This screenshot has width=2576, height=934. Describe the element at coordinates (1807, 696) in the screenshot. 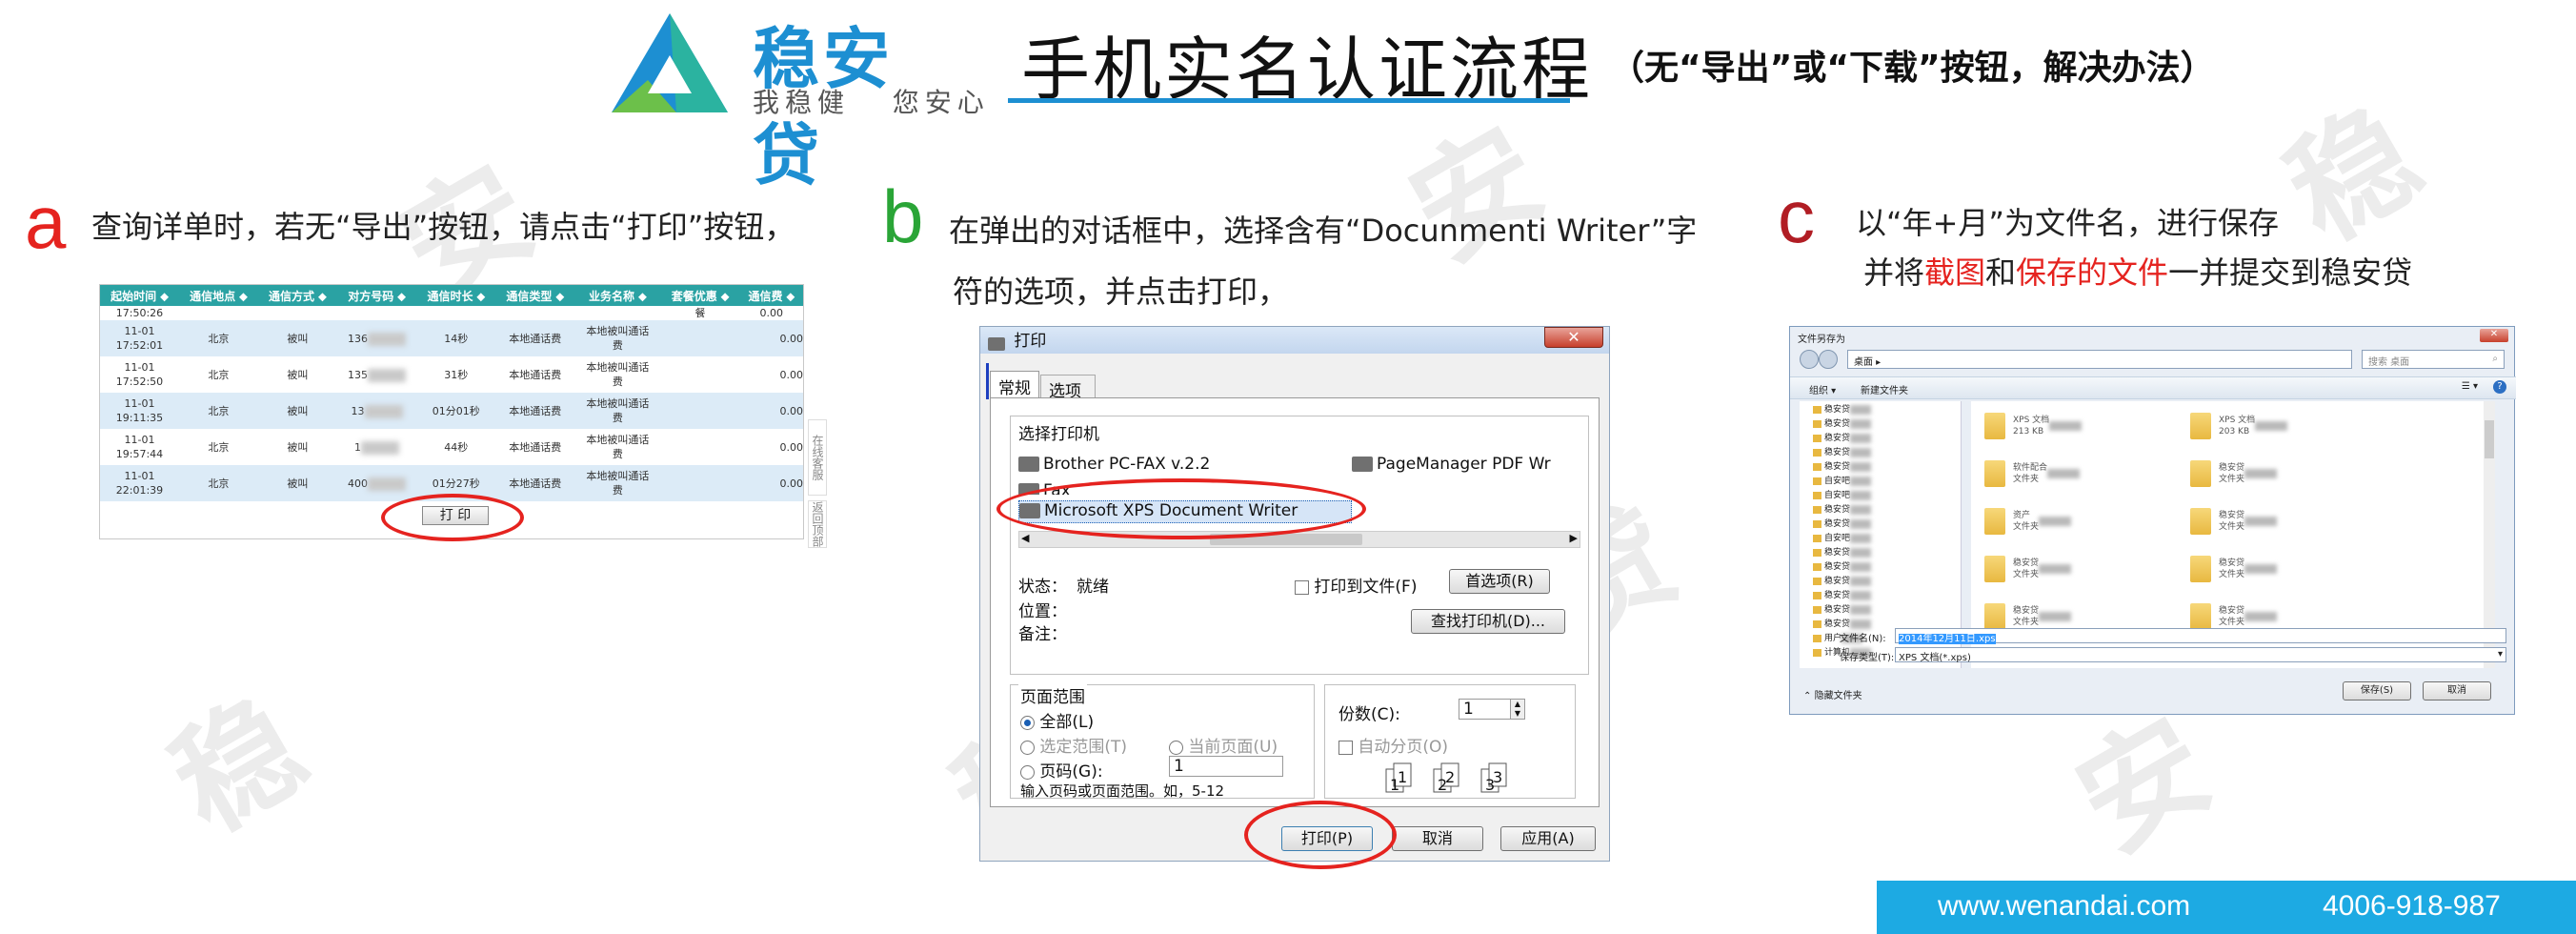

I see `chevron-up-icon: ⌃` at that location.